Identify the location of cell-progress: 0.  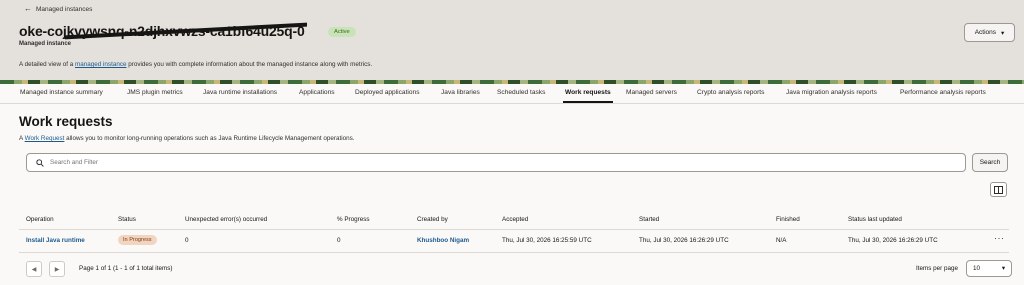
(339, 240).